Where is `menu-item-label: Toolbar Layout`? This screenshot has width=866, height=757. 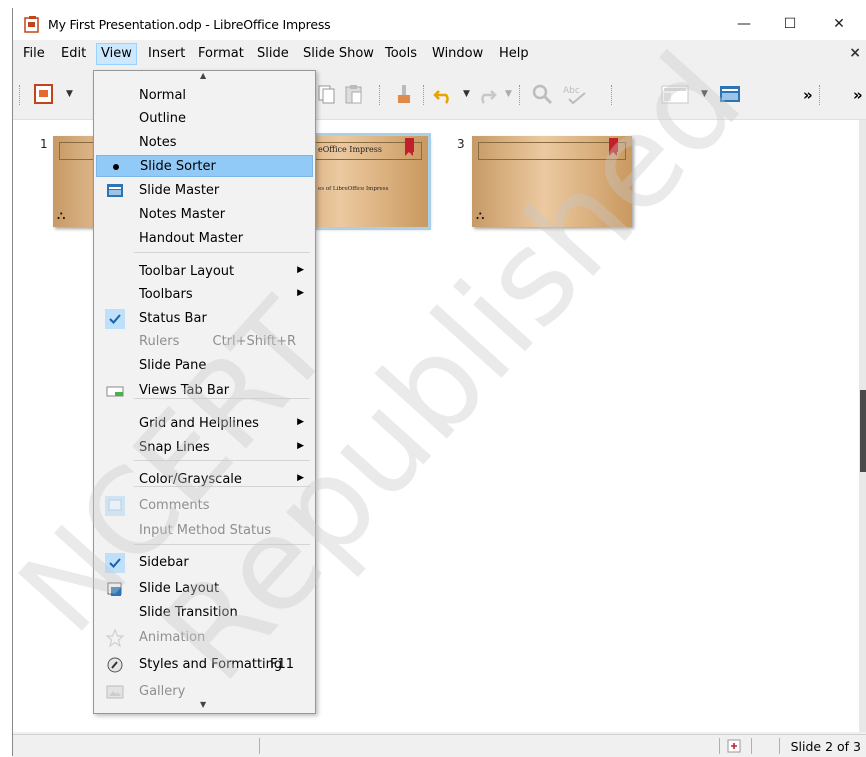 menu-item-label: Toolbar Layout is located at coordinates (187, 271).